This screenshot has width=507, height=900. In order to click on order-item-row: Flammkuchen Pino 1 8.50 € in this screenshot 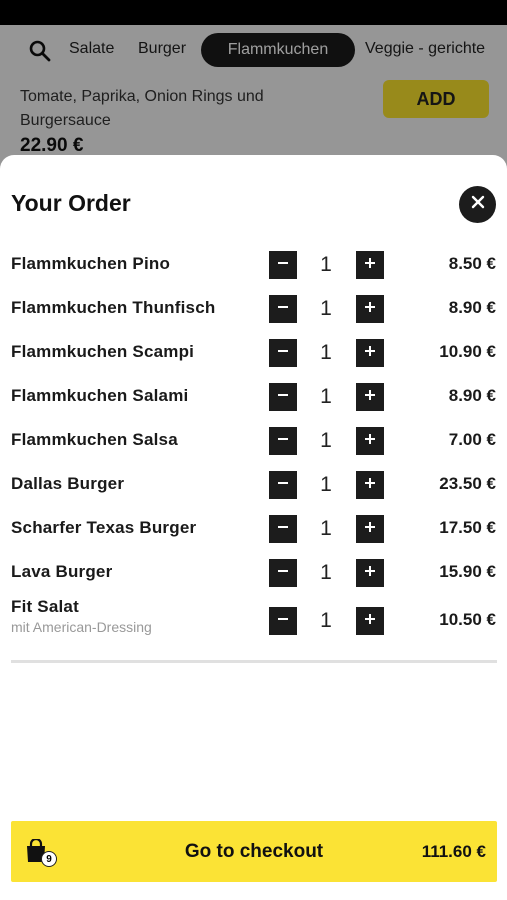, I will do `click(253, 265)`.